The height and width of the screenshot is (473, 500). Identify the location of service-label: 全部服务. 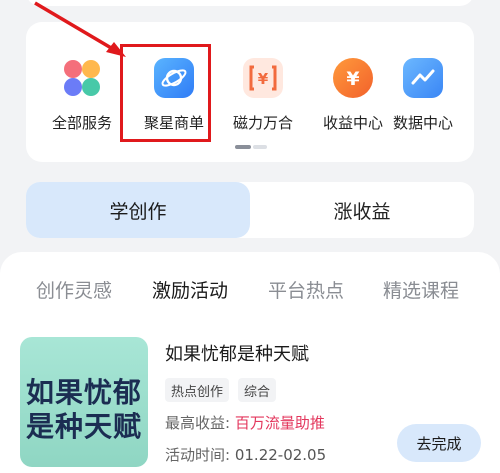
(81, 123).